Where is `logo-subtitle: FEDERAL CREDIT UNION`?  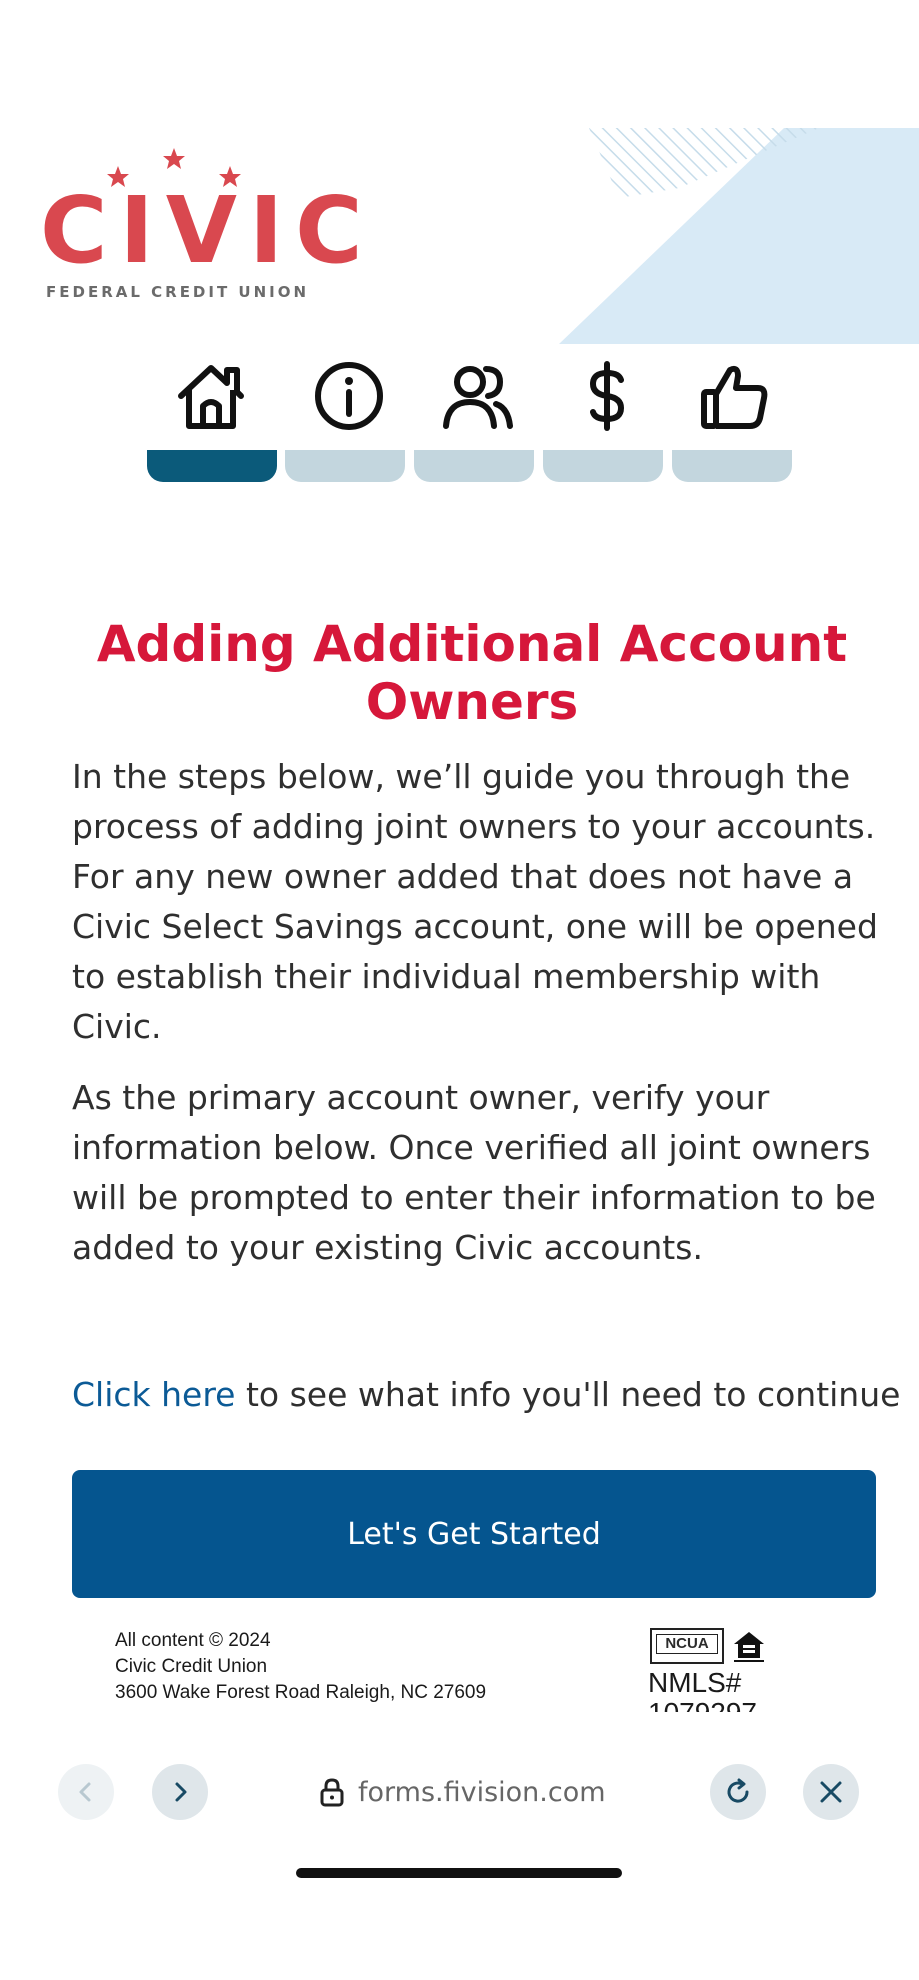
logo-subtitle: FEDERAL CREDIT UNION is located at coordinates (178, 292).